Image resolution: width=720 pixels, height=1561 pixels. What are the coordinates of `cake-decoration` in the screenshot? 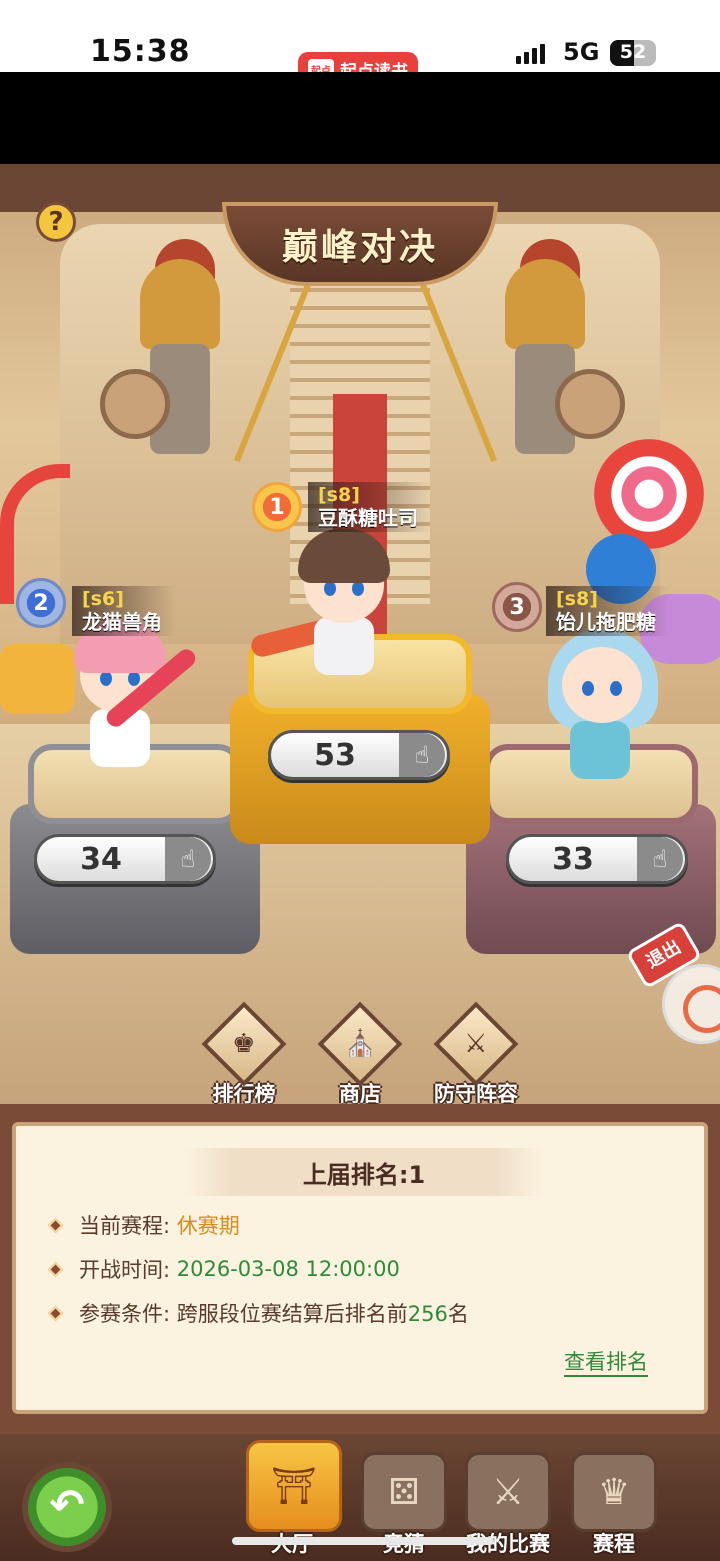 It's located at (37, 679).